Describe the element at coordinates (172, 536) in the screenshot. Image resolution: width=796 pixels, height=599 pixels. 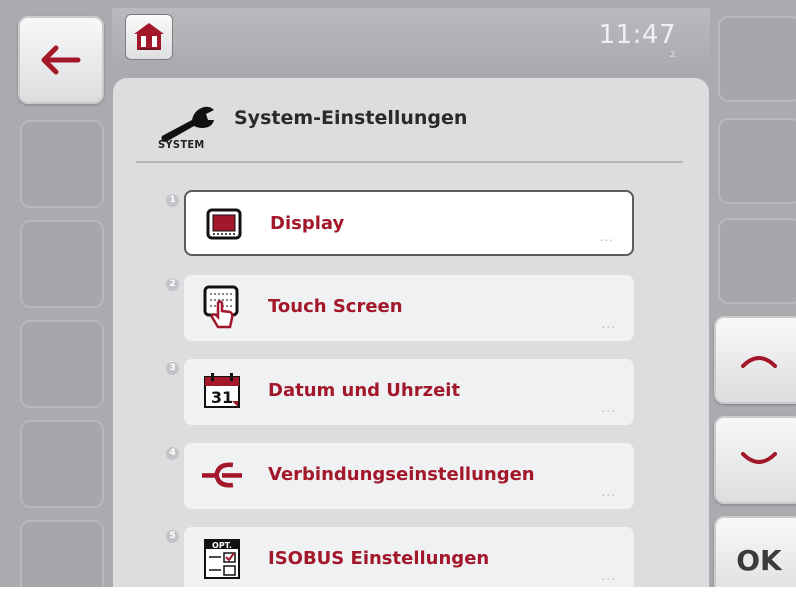
I see `item-index: 5` at that location.